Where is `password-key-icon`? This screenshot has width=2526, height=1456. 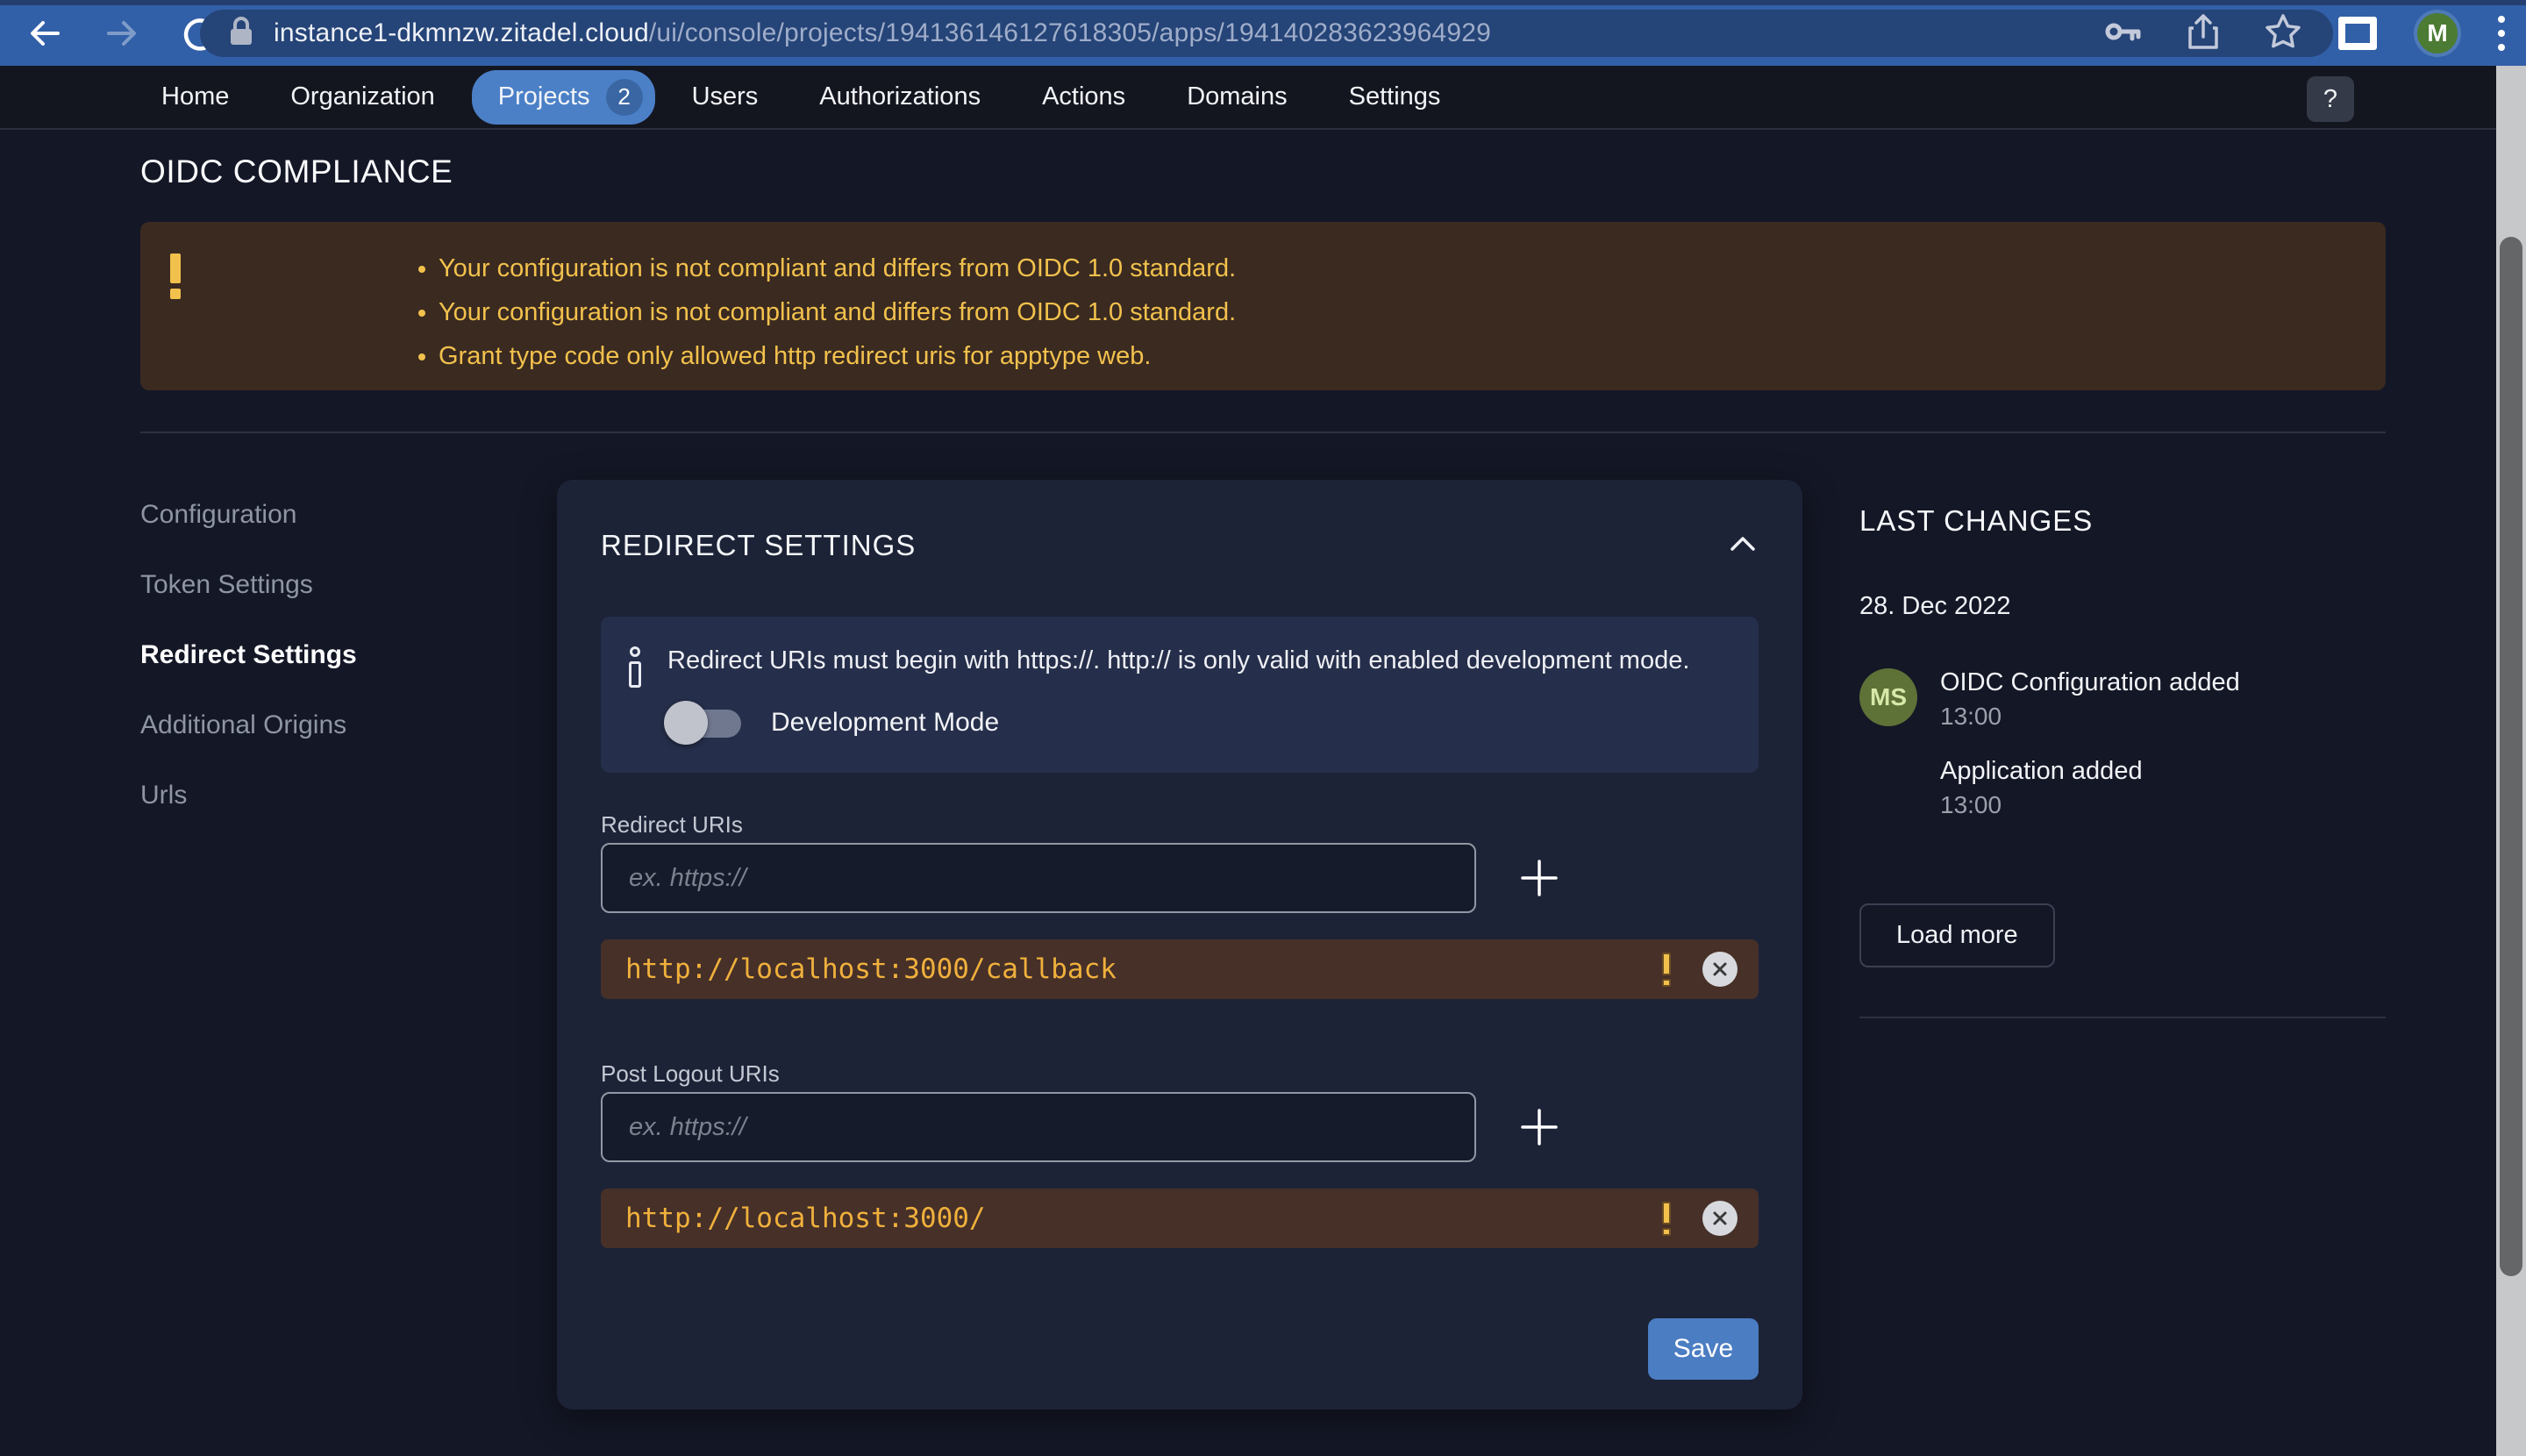
password-key-icon is located at coordinates (2123, 33).